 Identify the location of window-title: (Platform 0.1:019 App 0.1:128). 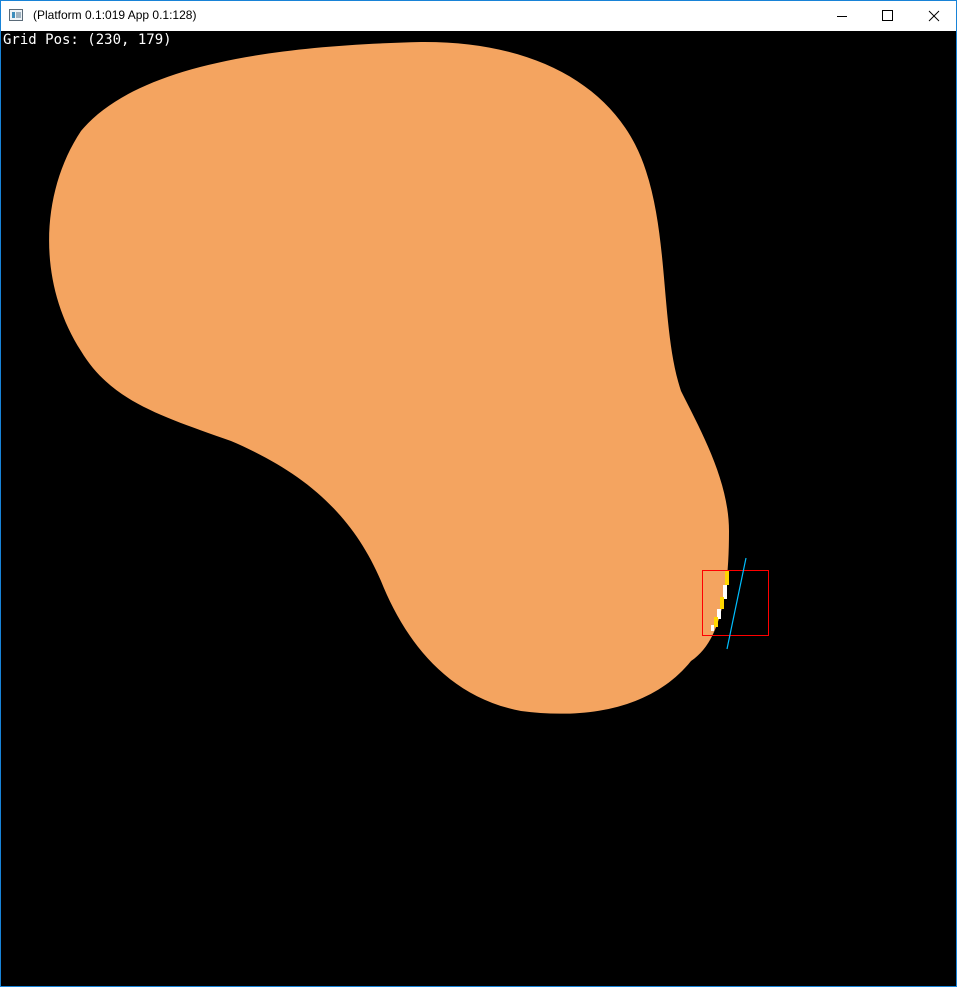
(115, 15).